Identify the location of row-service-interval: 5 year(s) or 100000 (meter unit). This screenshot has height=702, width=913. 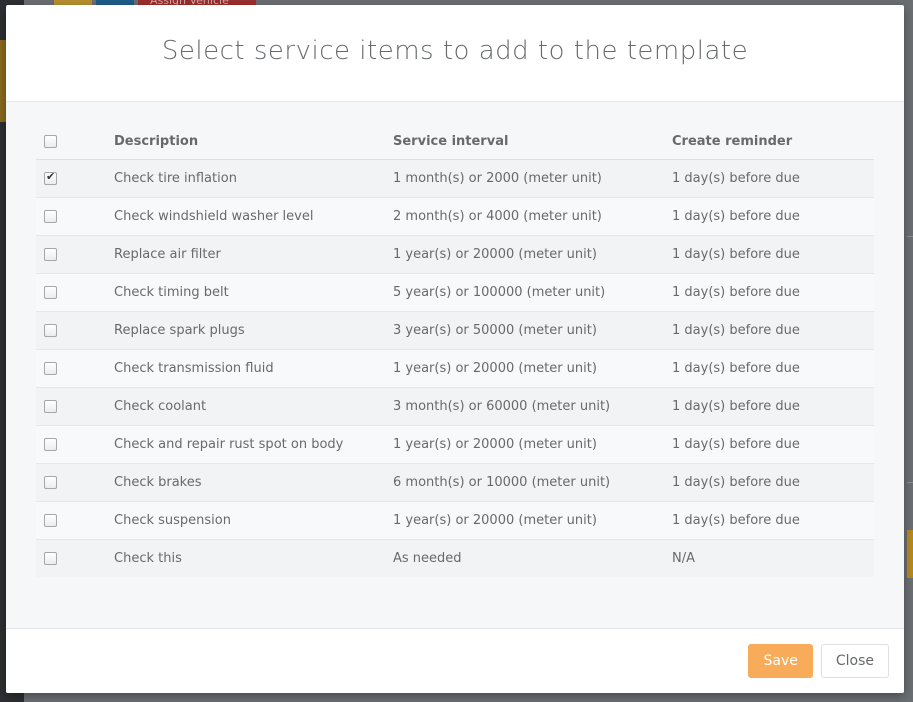
(532, 292).